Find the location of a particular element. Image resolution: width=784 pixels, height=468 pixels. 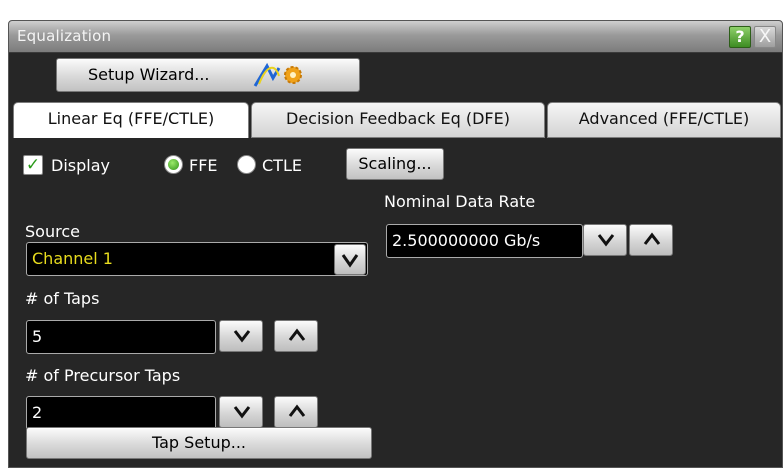

precursor-increment-button is located at coordinates (296, 412).